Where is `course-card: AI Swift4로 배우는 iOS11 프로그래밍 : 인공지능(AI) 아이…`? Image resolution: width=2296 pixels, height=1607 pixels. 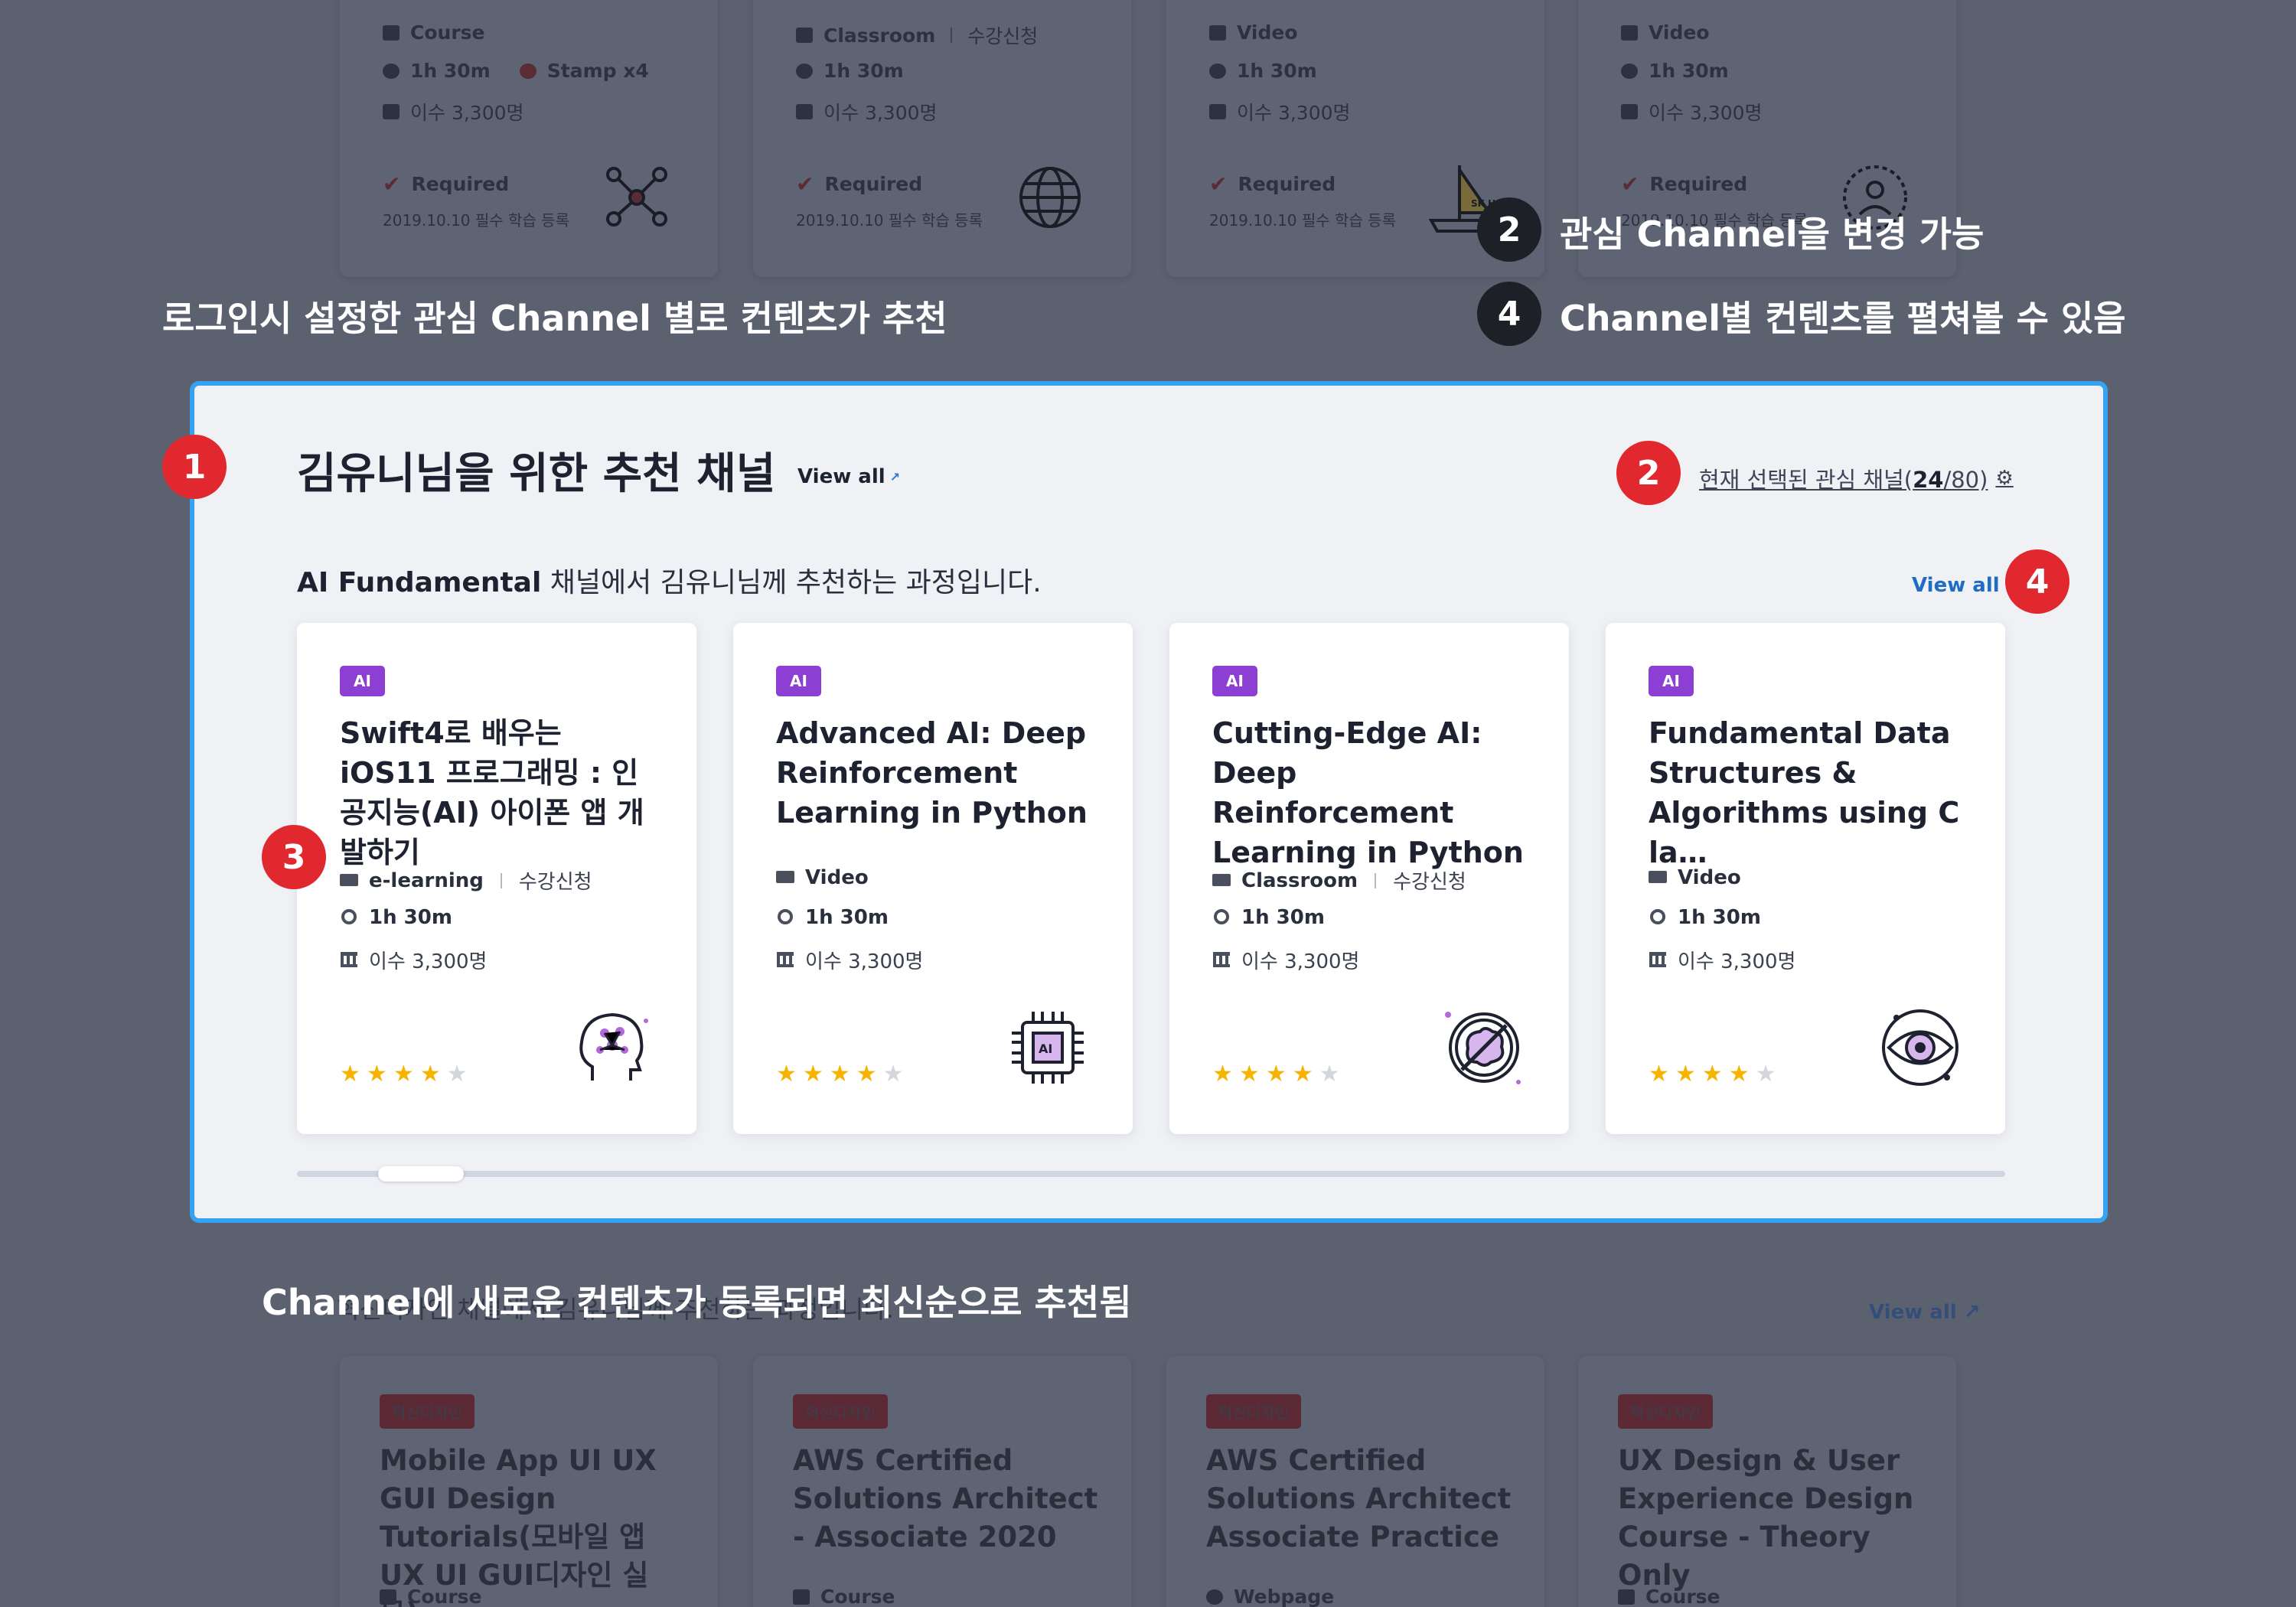
course-card: AI Swift4로 배우는 iOS11 프로그래밍 : 인공지능(AI) 아이… is located at coordinates (496, 878).